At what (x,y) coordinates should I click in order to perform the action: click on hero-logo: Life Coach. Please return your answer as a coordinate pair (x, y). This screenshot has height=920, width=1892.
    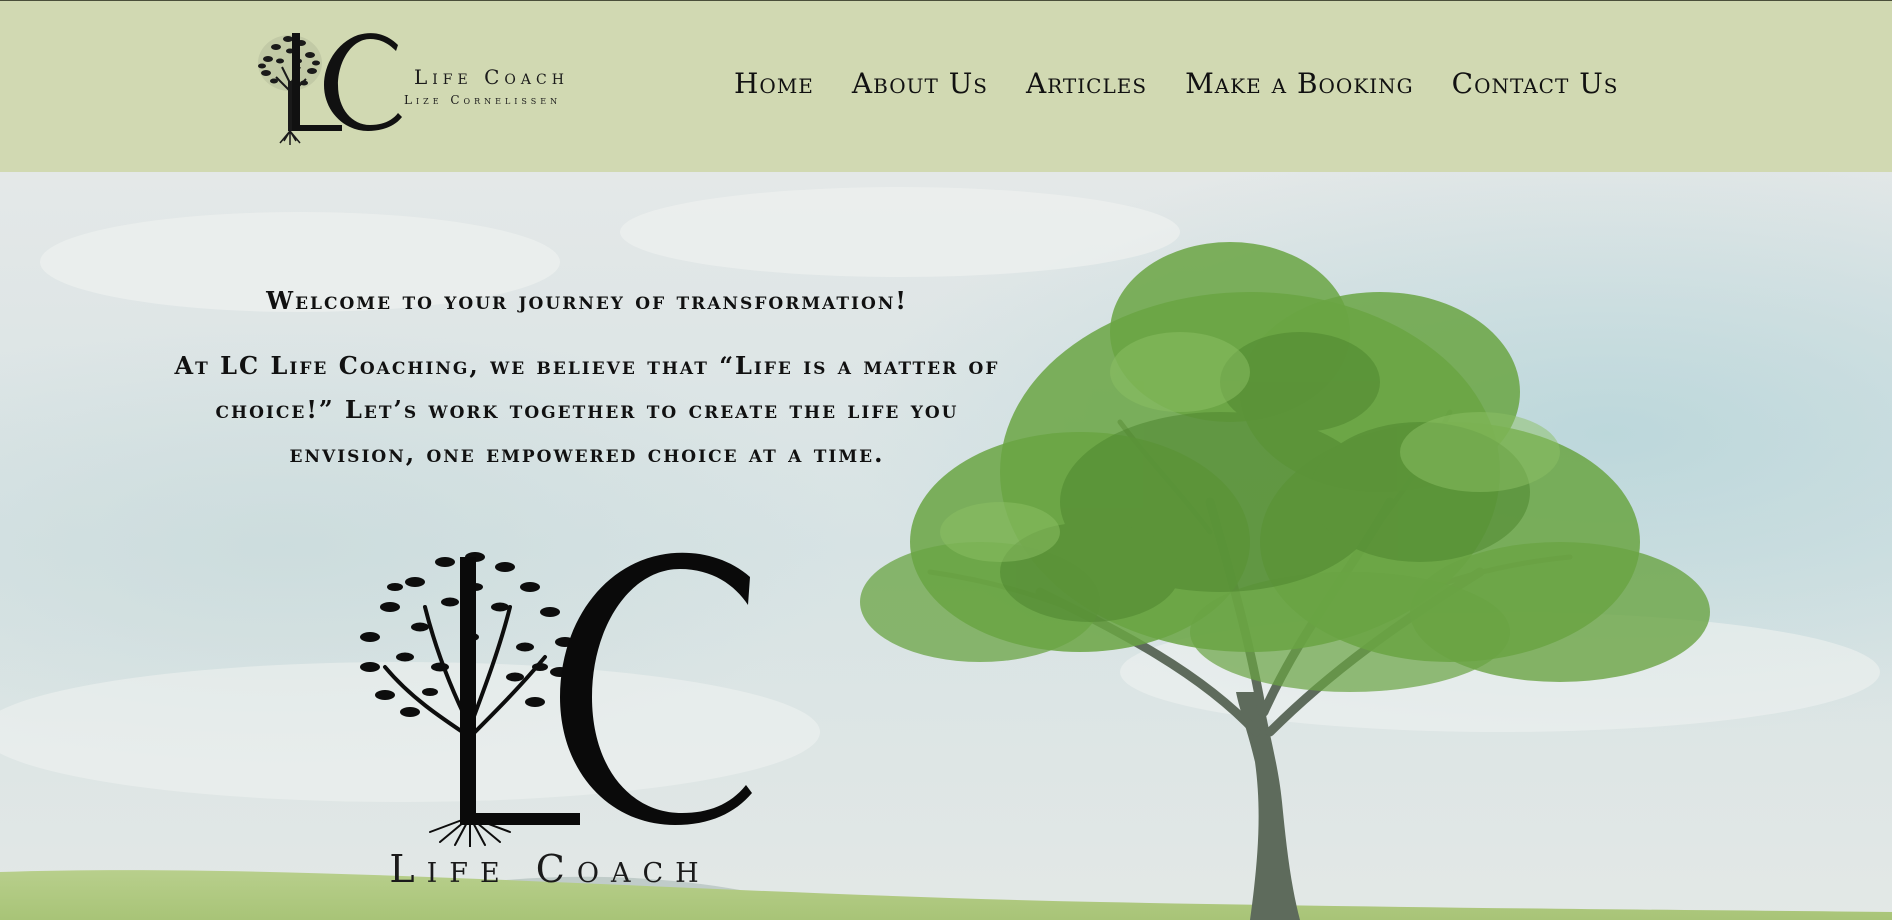
    Looking at the image, I should click on (550, 712).